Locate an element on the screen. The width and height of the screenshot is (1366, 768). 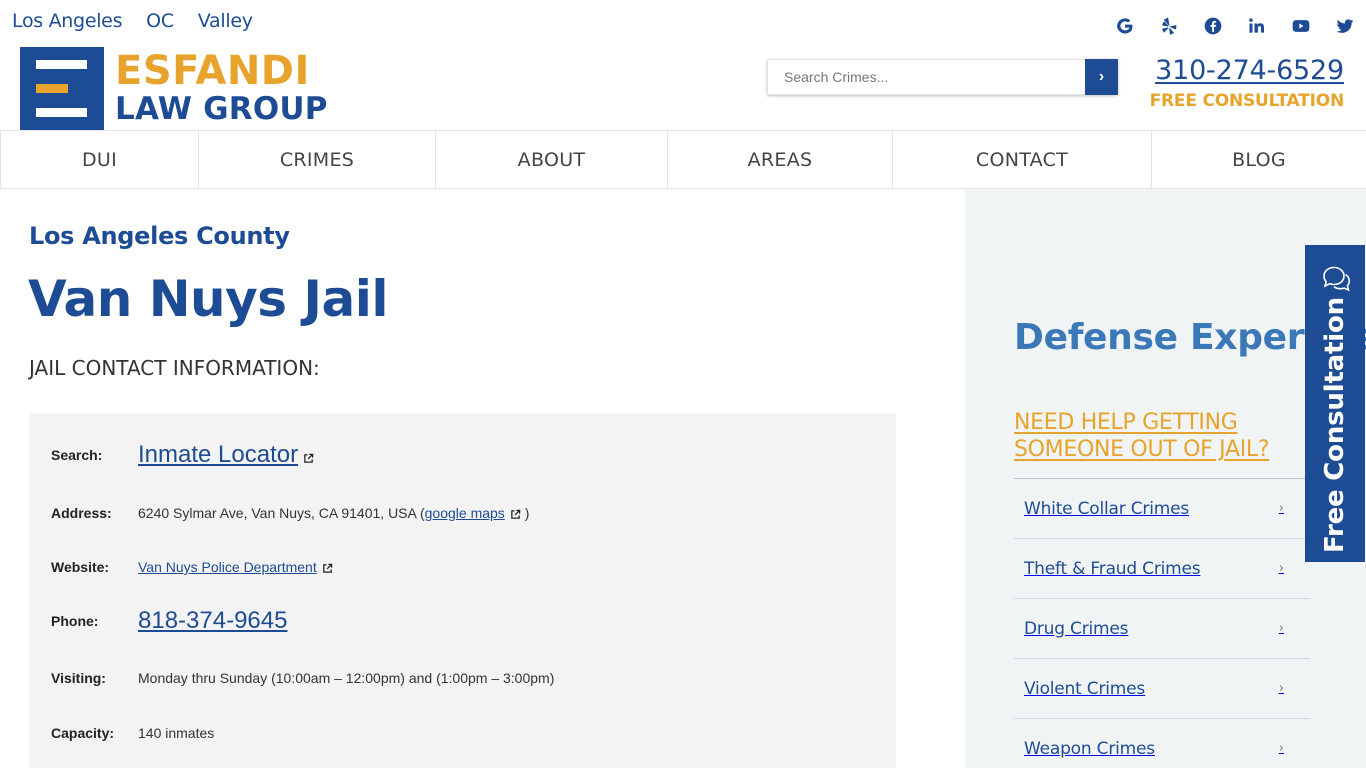
nav-item-blog: BLOG is located at coordinates (1258, 159).